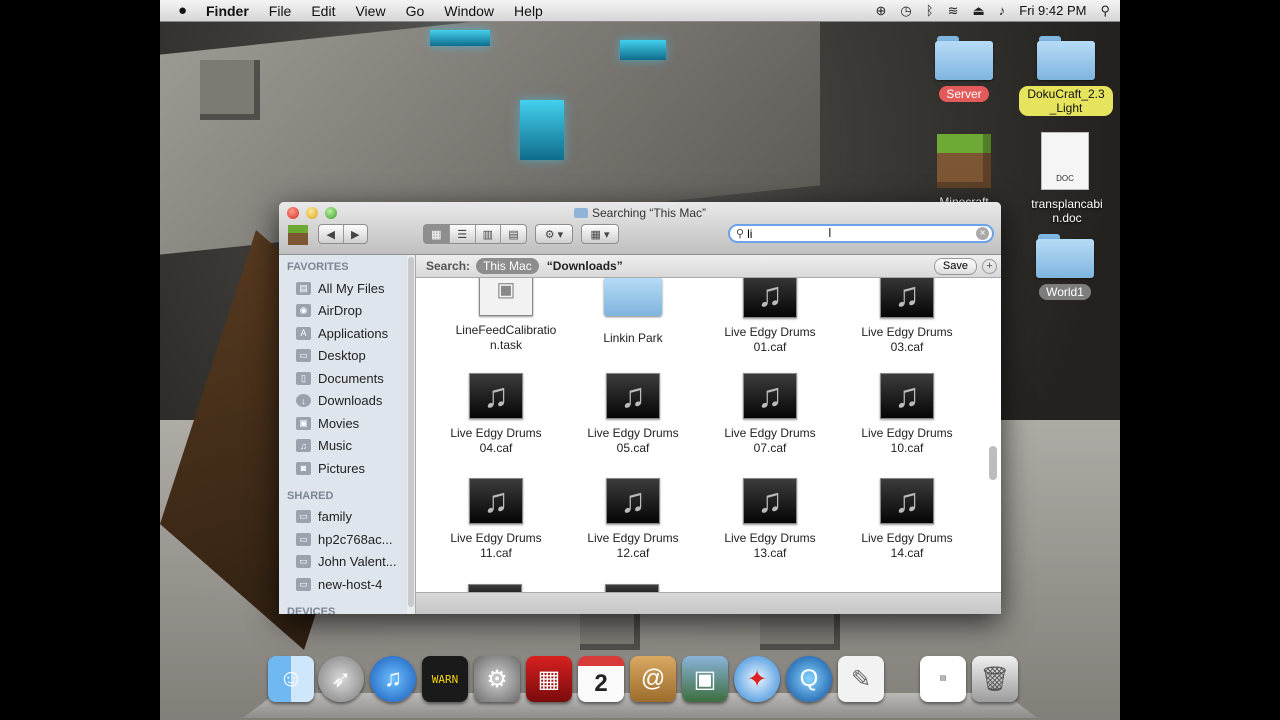 The image size is (1280, 720). What do you see at coordinates (995, 679) in the screenshot?
I see `trash-icon: 🗑` at bounding box center [995, 679].